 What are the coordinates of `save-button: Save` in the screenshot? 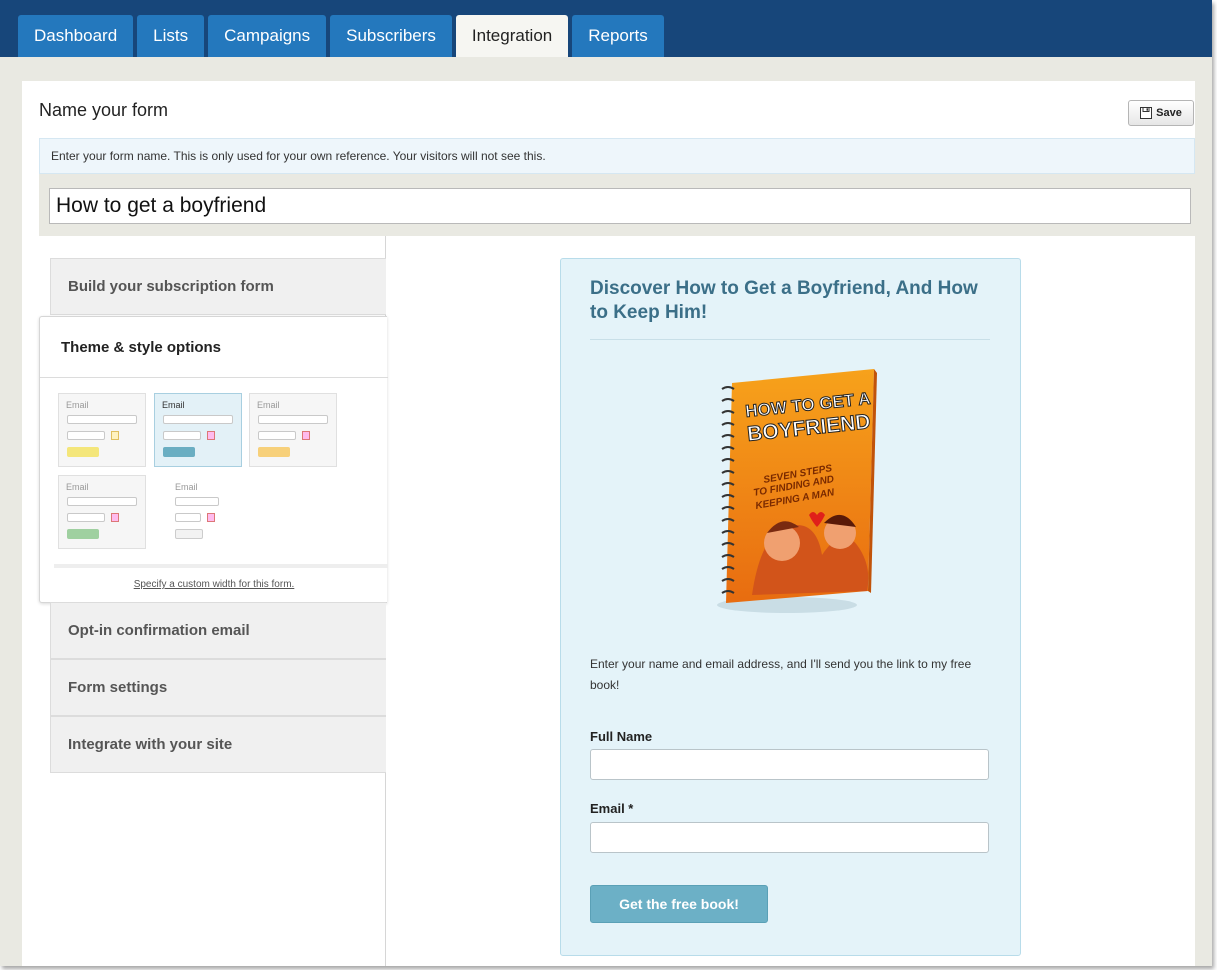 It's located at (1161, 113).